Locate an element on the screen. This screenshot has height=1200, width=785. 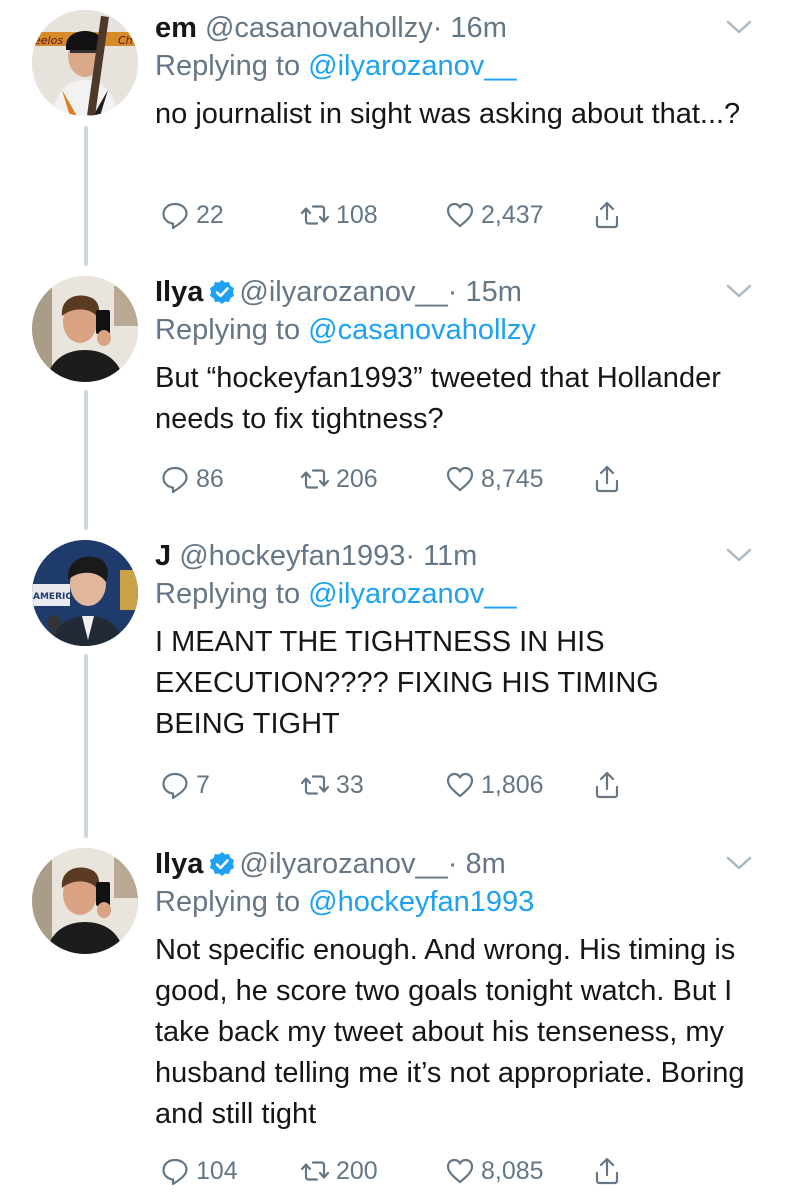
handle: @hockeyfan1993 is located at coordinates (292, 556).